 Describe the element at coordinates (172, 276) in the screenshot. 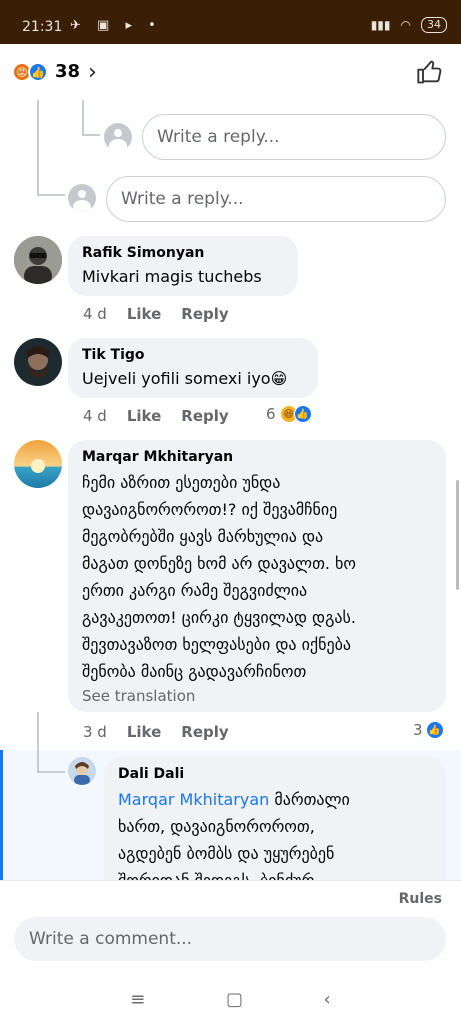

I see `comment-text: Mivkari magis tuchebs` at that location.